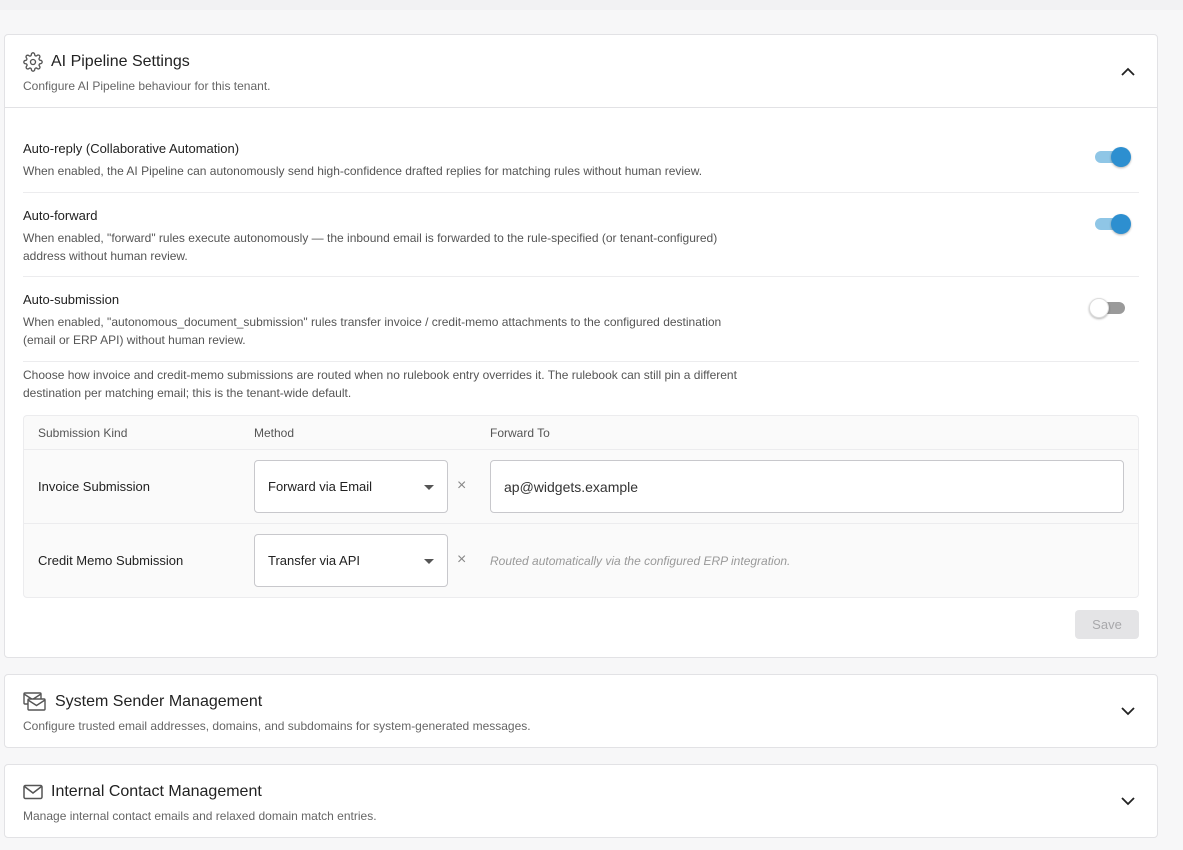 The width and height of the screenshot is (1183, 850). What do you see at coordinates (60, 215) in the screenshot?
I see `setting-title: Auto-forward` at bounding box center [60, 215].